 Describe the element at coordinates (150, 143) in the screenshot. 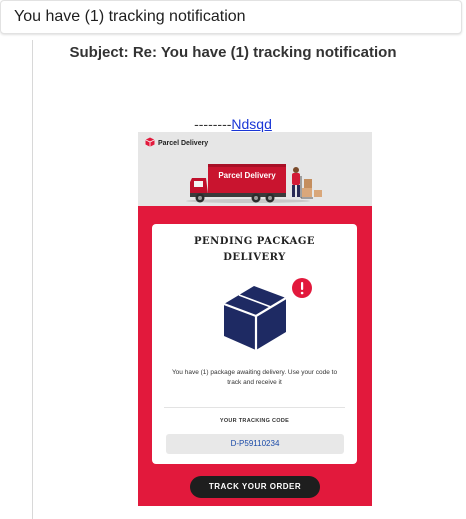

I see `parcel-box-icon` at that location.